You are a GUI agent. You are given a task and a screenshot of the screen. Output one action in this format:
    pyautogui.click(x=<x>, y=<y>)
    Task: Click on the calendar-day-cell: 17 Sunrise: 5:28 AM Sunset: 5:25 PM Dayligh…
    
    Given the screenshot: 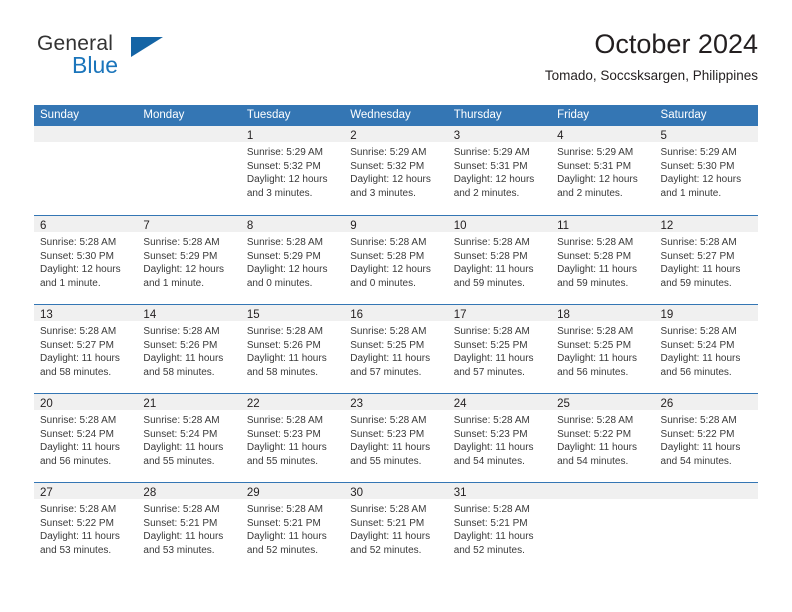 What is the action you would take?
    pyautogui.click(x=499, y=349)
    